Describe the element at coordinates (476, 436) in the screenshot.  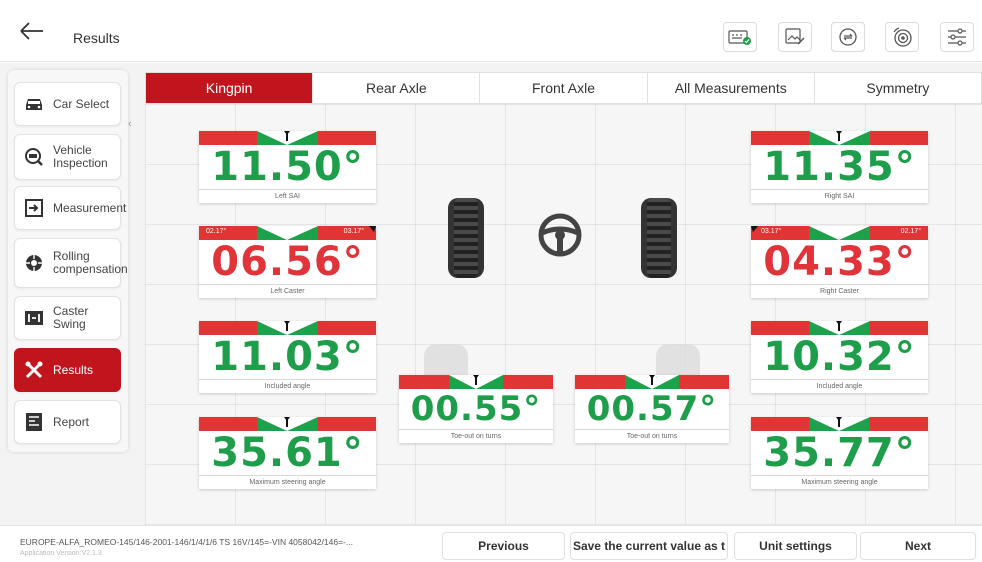
I see `left-toe-out-on-turns-label: Toe-out on turns` at that location.